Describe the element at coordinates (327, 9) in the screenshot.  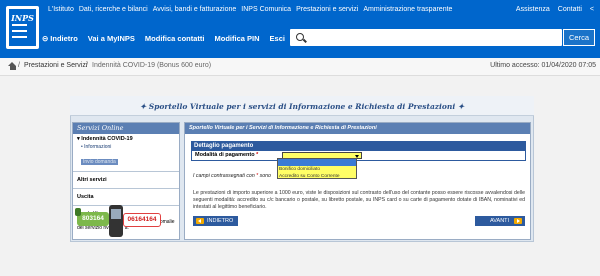
I see `topnav-prestazioni: Prestazioni e servizi` at that location.